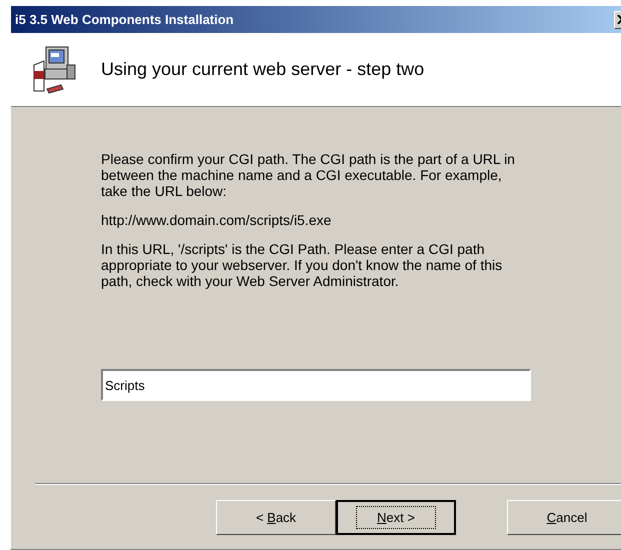  What do you see at coordinates (276, 517) in the screenshot?
I see `wizard-button: < Back` at bounding box center [276, 517].